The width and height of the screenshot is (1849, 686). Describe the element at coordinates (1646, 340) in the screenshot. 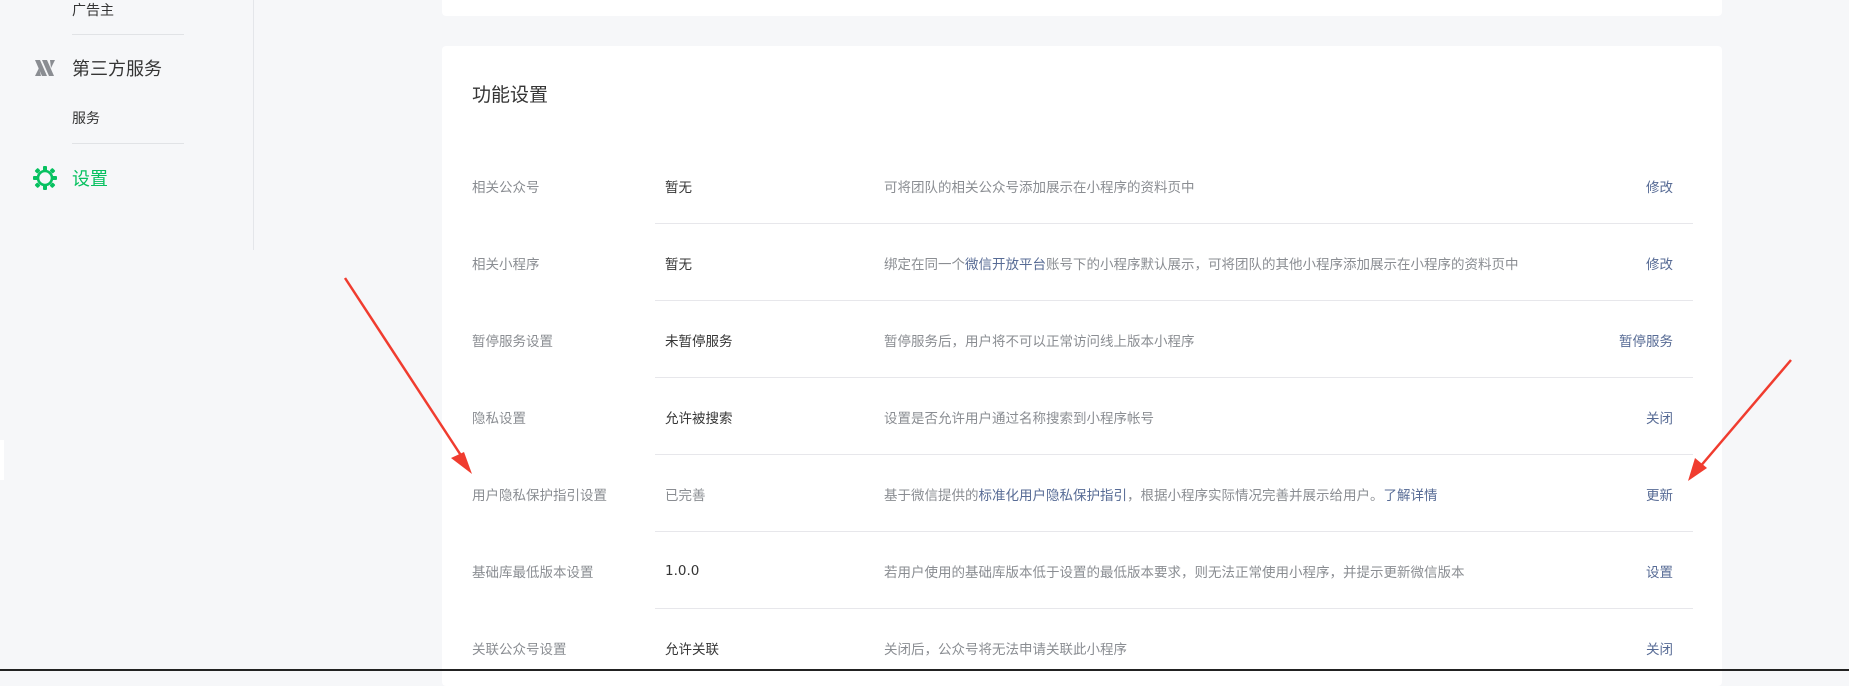

I see `pause-service-link: 暂停服务` at that location.